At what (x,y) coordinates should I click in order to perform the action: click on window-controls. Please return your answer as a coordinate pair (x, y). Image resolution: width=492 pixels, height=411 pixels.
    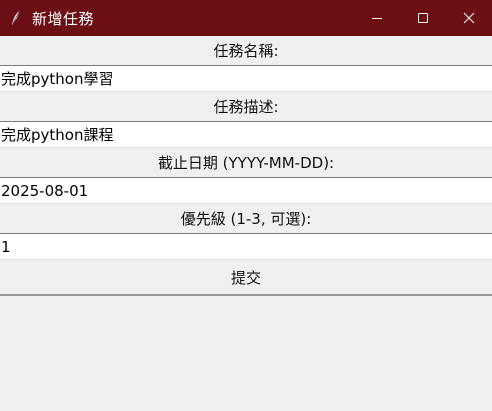
    Looking at the image, I should click on (423, 18).